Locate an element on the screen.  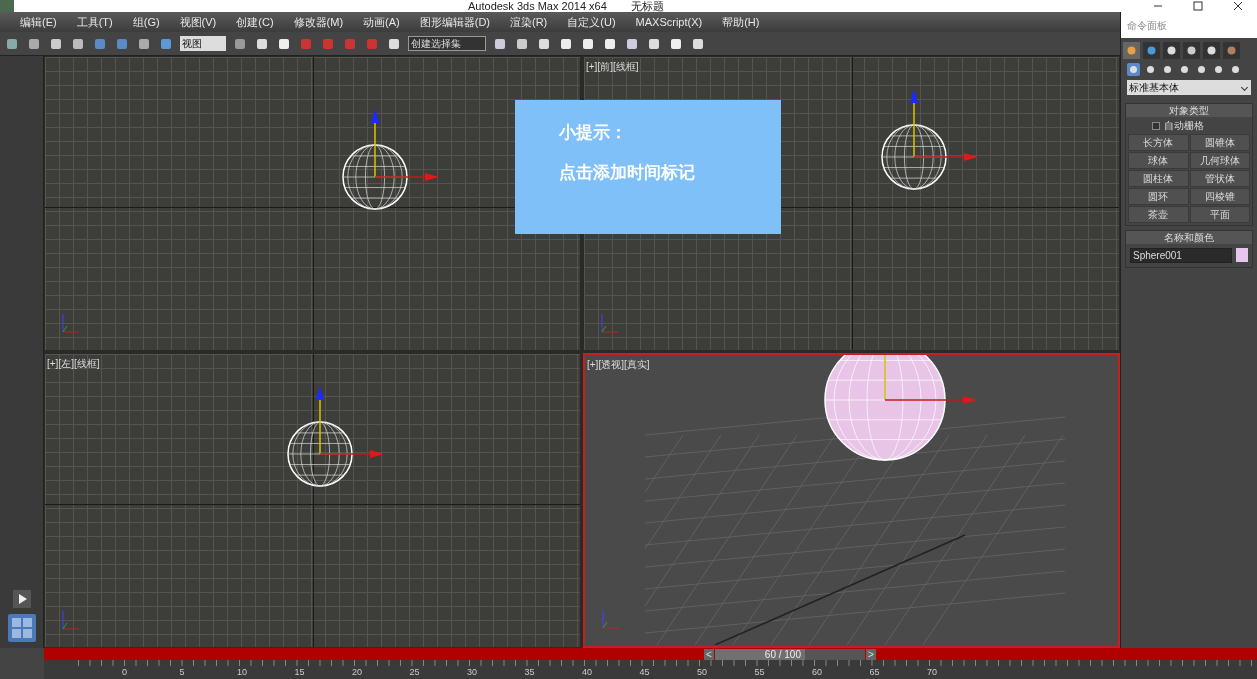
menu-item: 图形编辑器(D) is located at coordinates (454, 22).